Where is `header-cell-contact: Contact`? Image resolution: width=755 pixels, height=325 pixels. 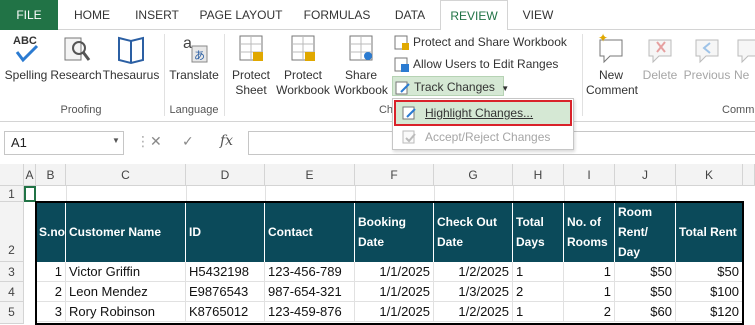
header-cell-contact: Contact is located at coordinates (310, 232).